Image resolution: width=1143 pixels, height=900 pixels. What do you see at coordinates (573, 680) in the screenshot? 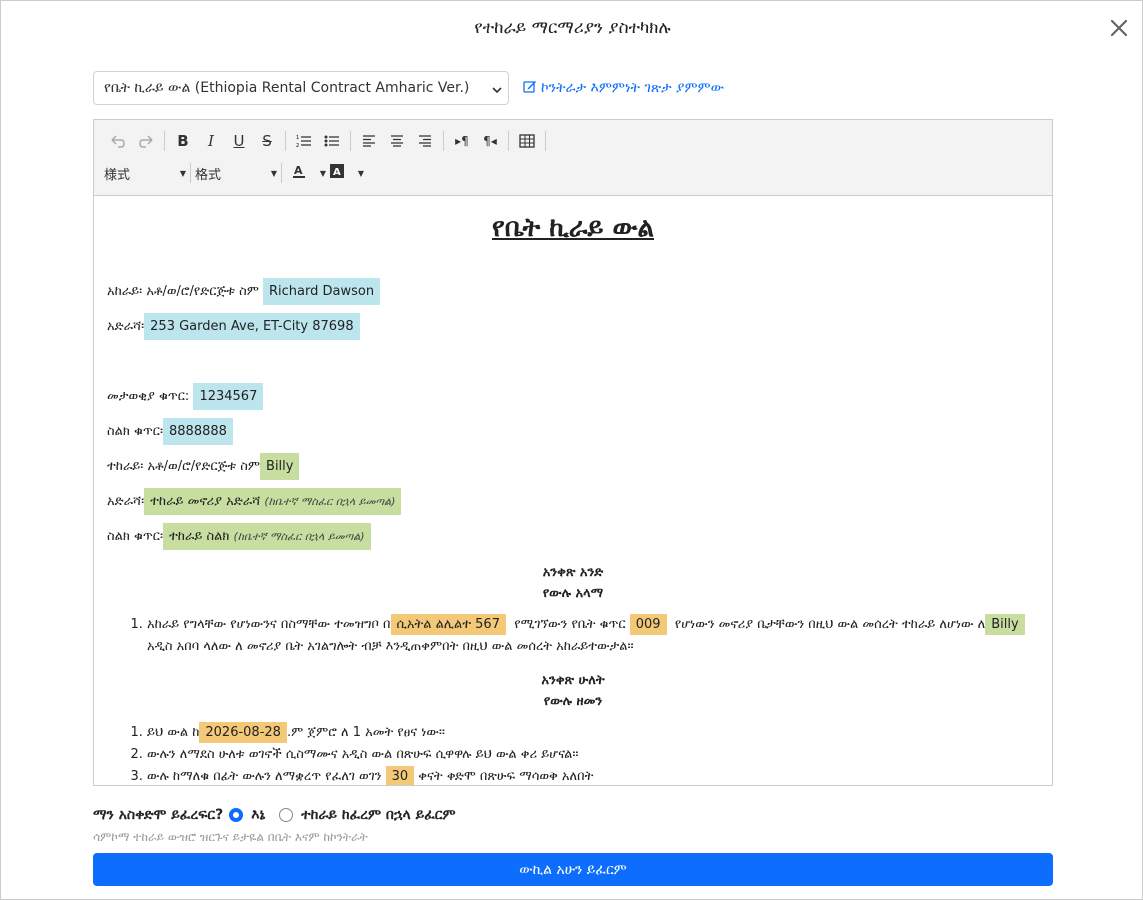
I see `article2-title: አንቀጽ ሁለት` at bounding box center [573, 680].